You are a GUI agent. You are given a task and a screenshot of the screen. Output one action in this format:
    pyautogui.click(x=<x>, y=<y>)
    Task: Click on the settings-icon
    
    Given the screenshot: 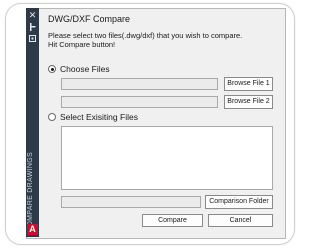 What is the action you would take?
    pyautogui.click(x=32, y=40)
    